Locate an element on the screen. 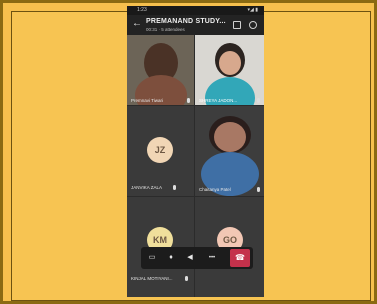  speaker-icon: ◀ is located at coordinates (190, 258).